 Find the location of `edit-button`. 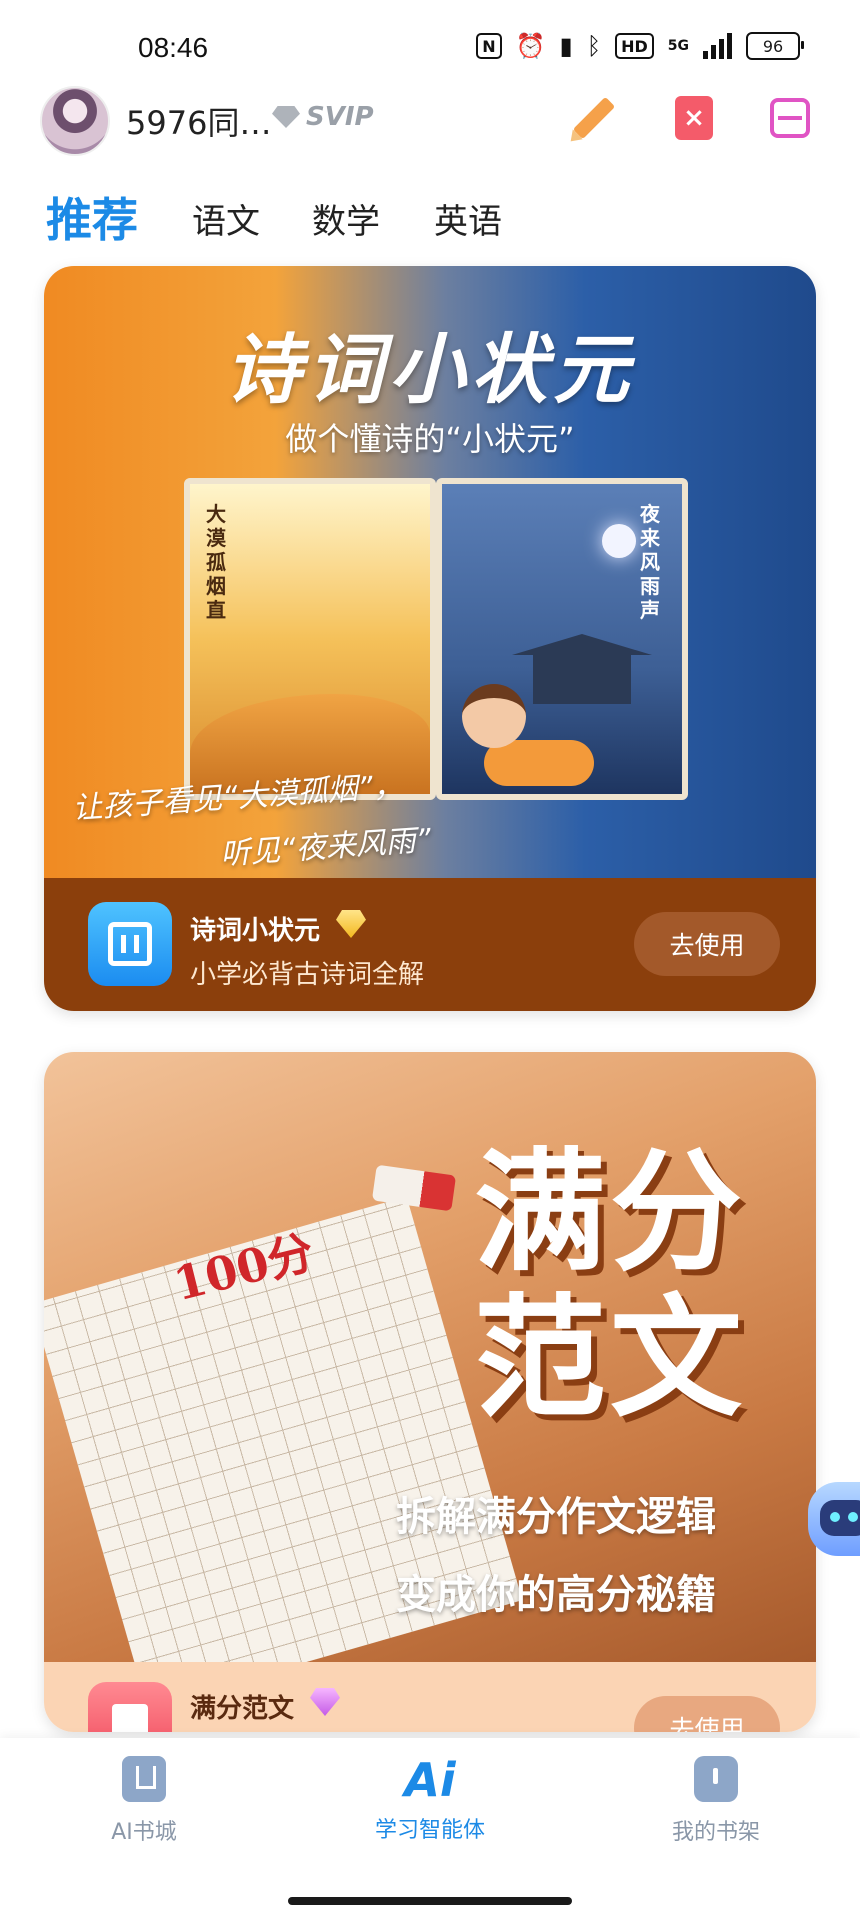

edit-button is located at coordinates (594, 118).